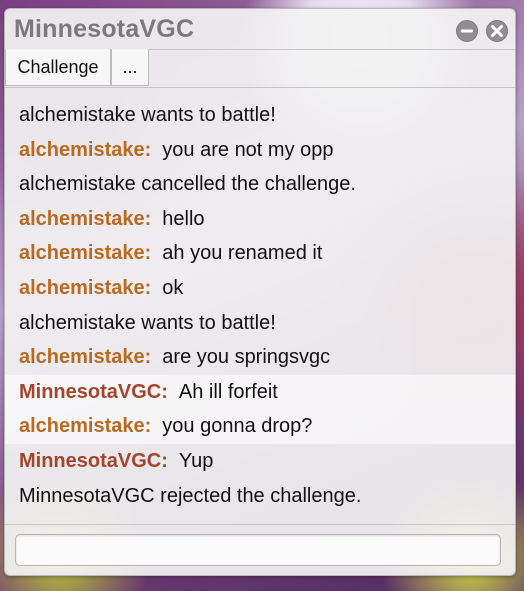  What do you see at coordinates (190, 495) in the screenshot?
I see `message-text: MinnesotaVGC rejected the challenge.` at bounding box center [190, 495].